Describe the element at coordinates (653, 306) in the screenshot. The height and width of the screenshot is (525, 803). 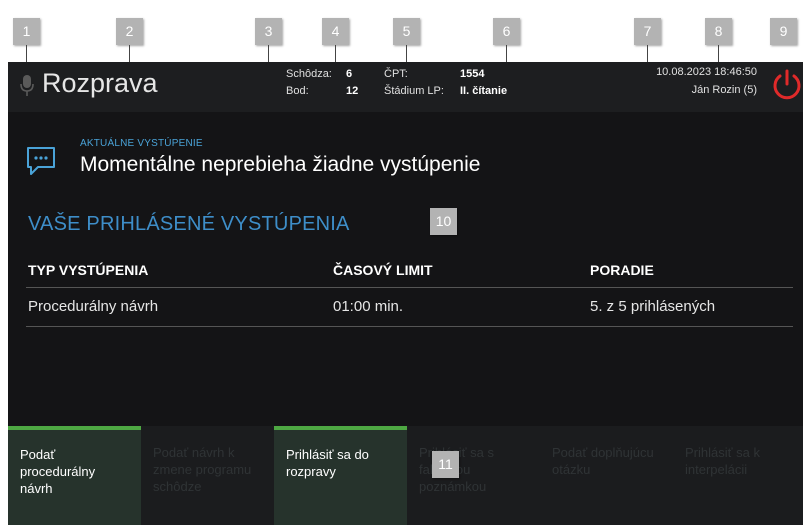
I see `table-cell-order: 5. z 5 prihlásených` at that location.